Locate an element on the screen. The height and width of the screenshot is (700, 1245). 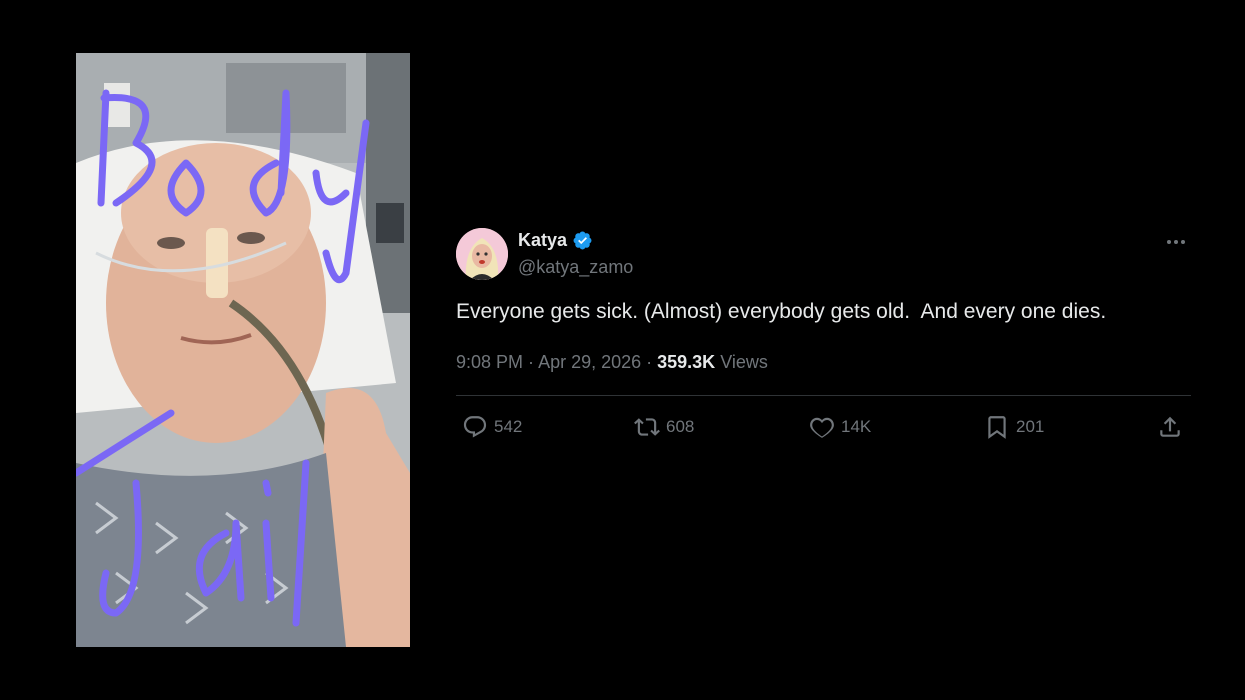
repost-button: 608 is located at coordinates (664, 427).